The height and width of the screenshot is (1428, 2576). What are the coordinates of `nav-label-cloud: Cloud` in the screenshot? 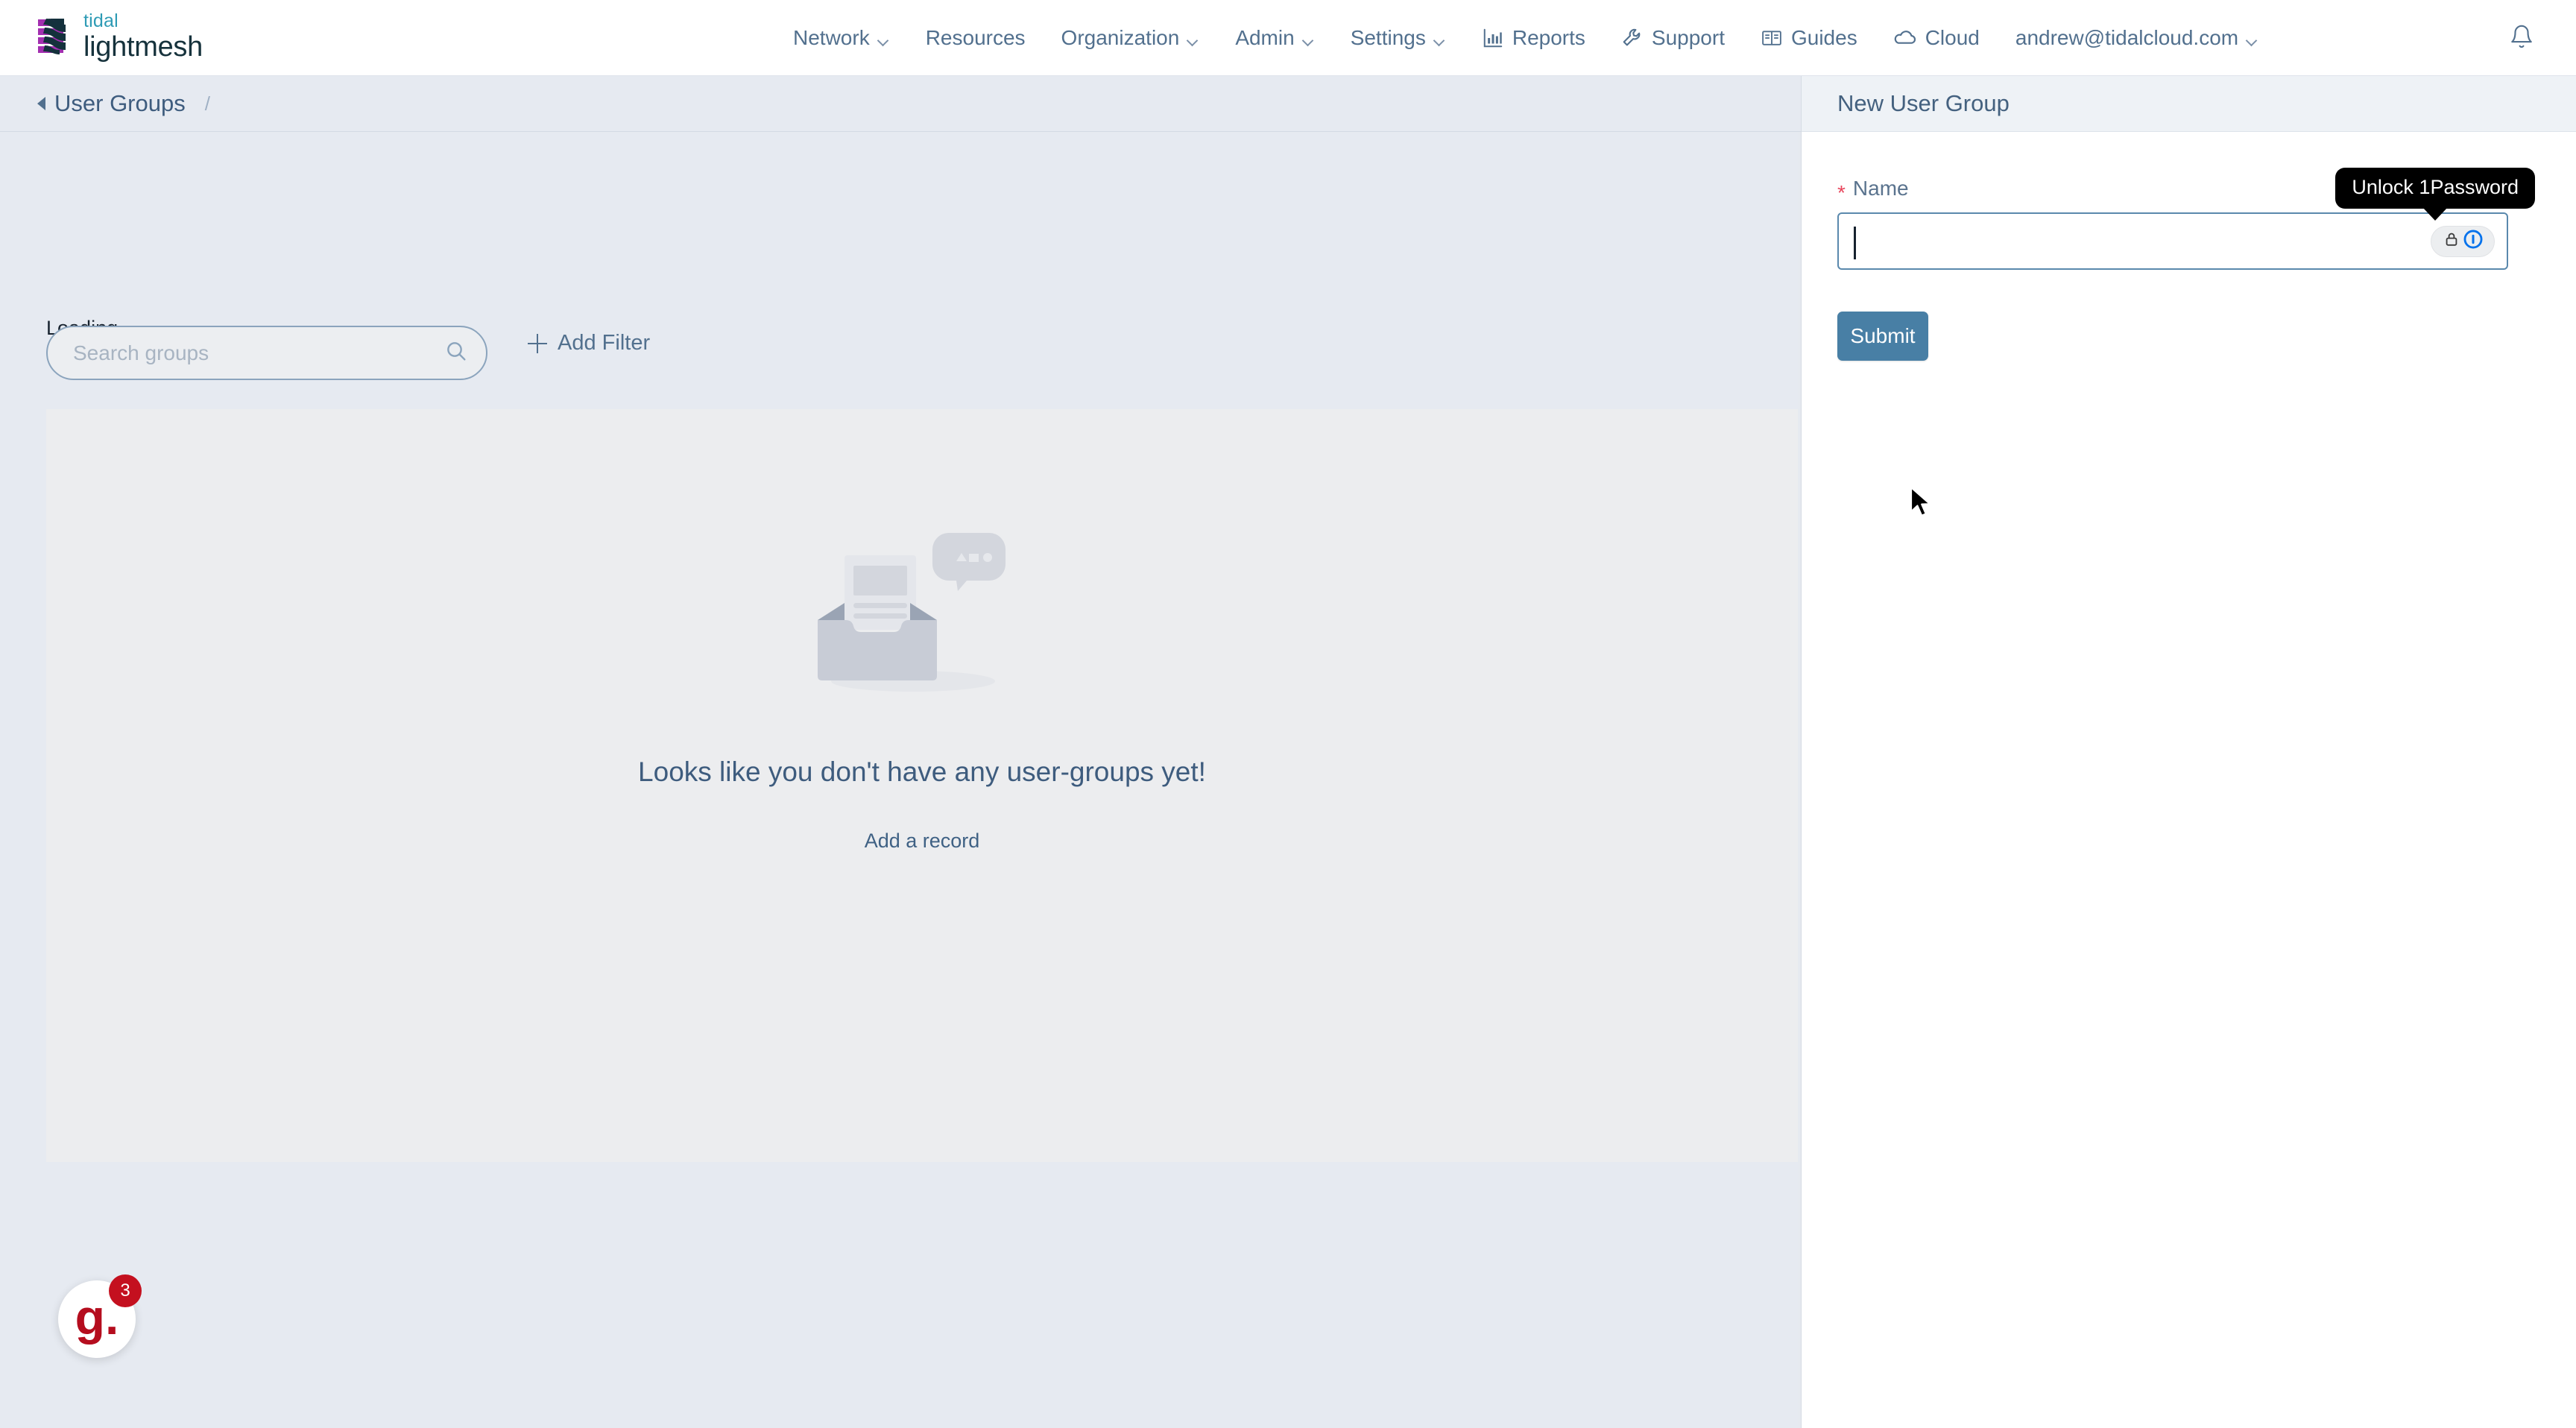 It's located at (1952, 37).